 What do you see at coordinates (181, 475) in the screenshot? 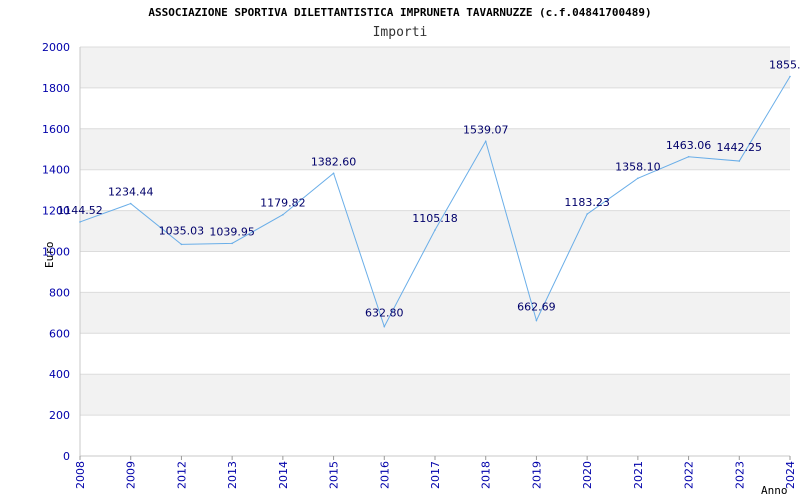
I see `x-tick-label: 2012` at bounding box center [181, 475].